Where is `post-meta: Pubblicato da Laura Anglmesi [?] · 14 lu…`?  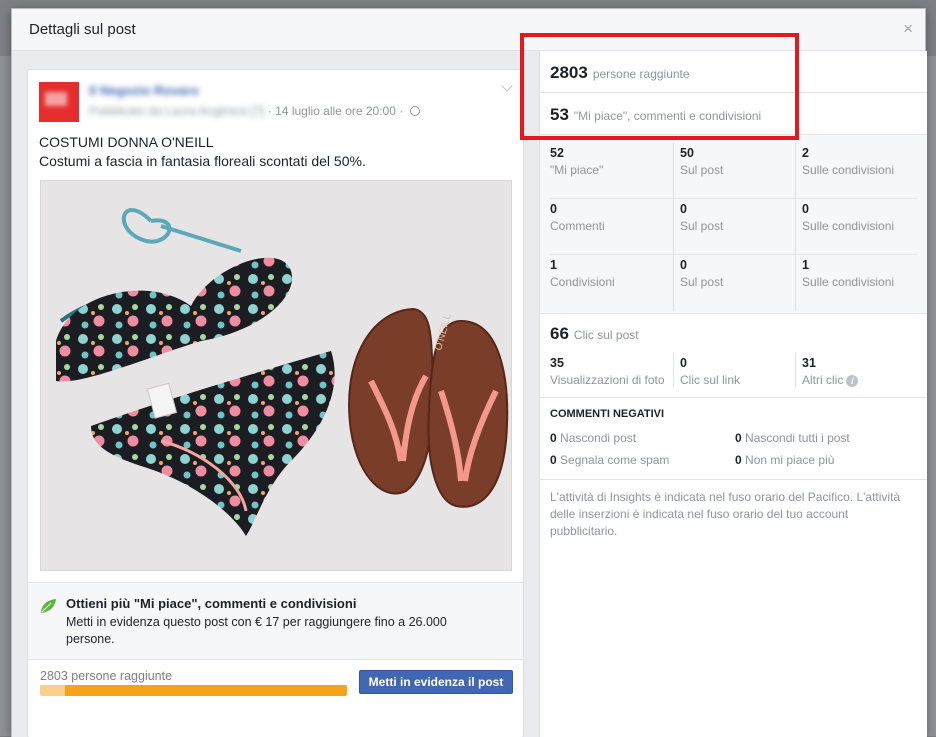 post-meta: Pubblicato da Laura Anglmesi [?] · 14 lu… is located at coordinates (254, 111).